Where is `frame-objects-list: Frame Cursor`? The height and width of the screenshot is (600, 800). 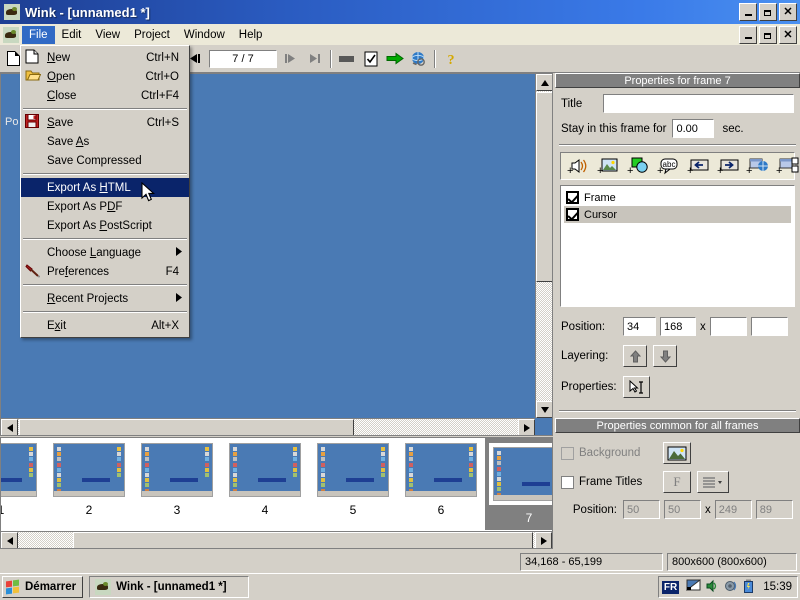 frame-objects-list: Frame Cursor is located at coordinates (677, 246).